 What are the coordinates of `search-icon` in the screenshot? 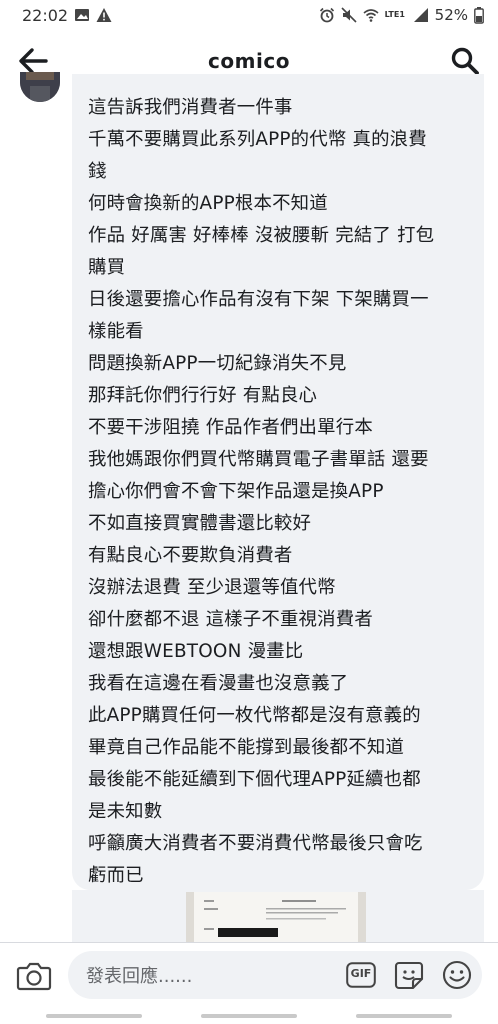 It's located at (465, 61).